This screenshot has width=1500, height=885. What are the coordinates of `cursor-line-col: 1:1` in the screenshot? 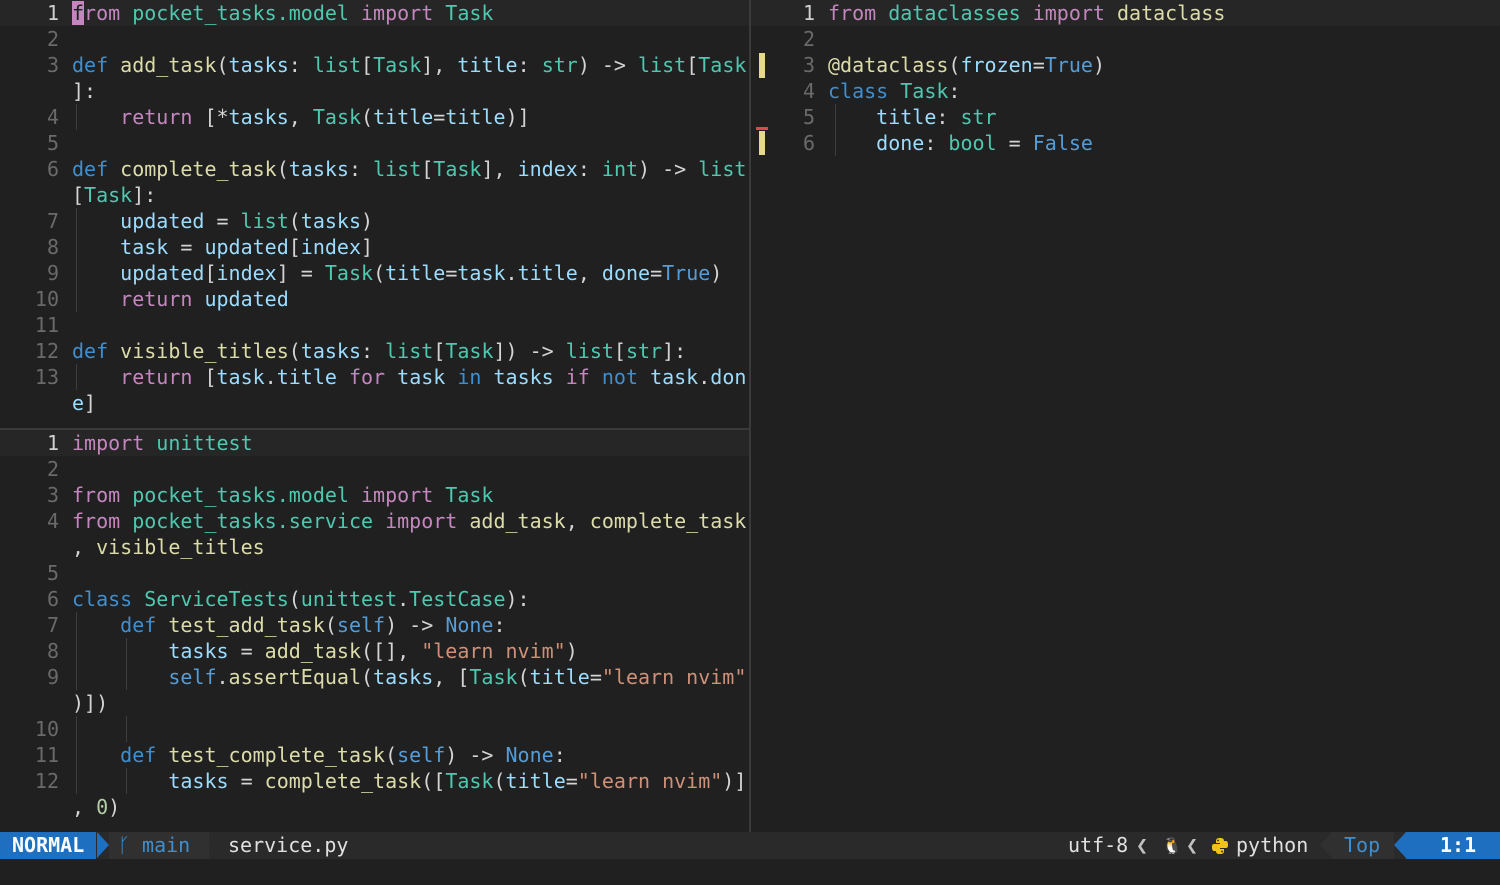 It's located at (1458, 845).